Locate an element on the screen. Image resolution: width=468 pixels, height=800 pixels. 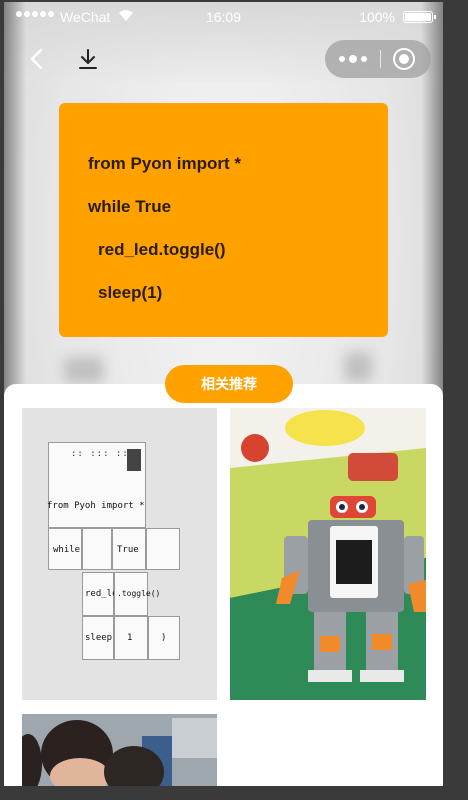
code-line: red_led.toggle() is located at coordinates (162, 249).